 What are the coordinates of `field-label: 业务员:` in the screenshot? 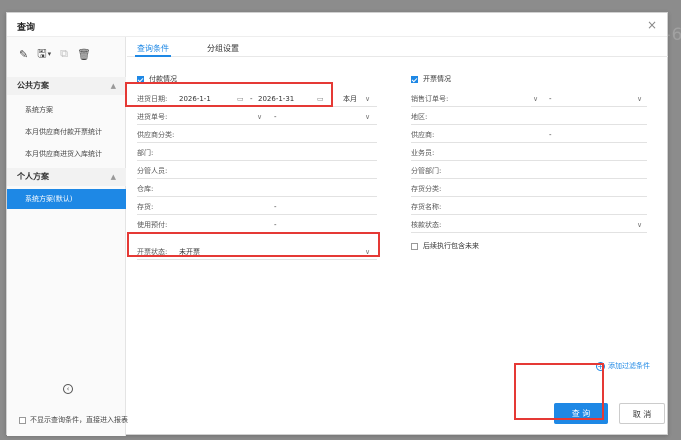 It's located at (423, 153).